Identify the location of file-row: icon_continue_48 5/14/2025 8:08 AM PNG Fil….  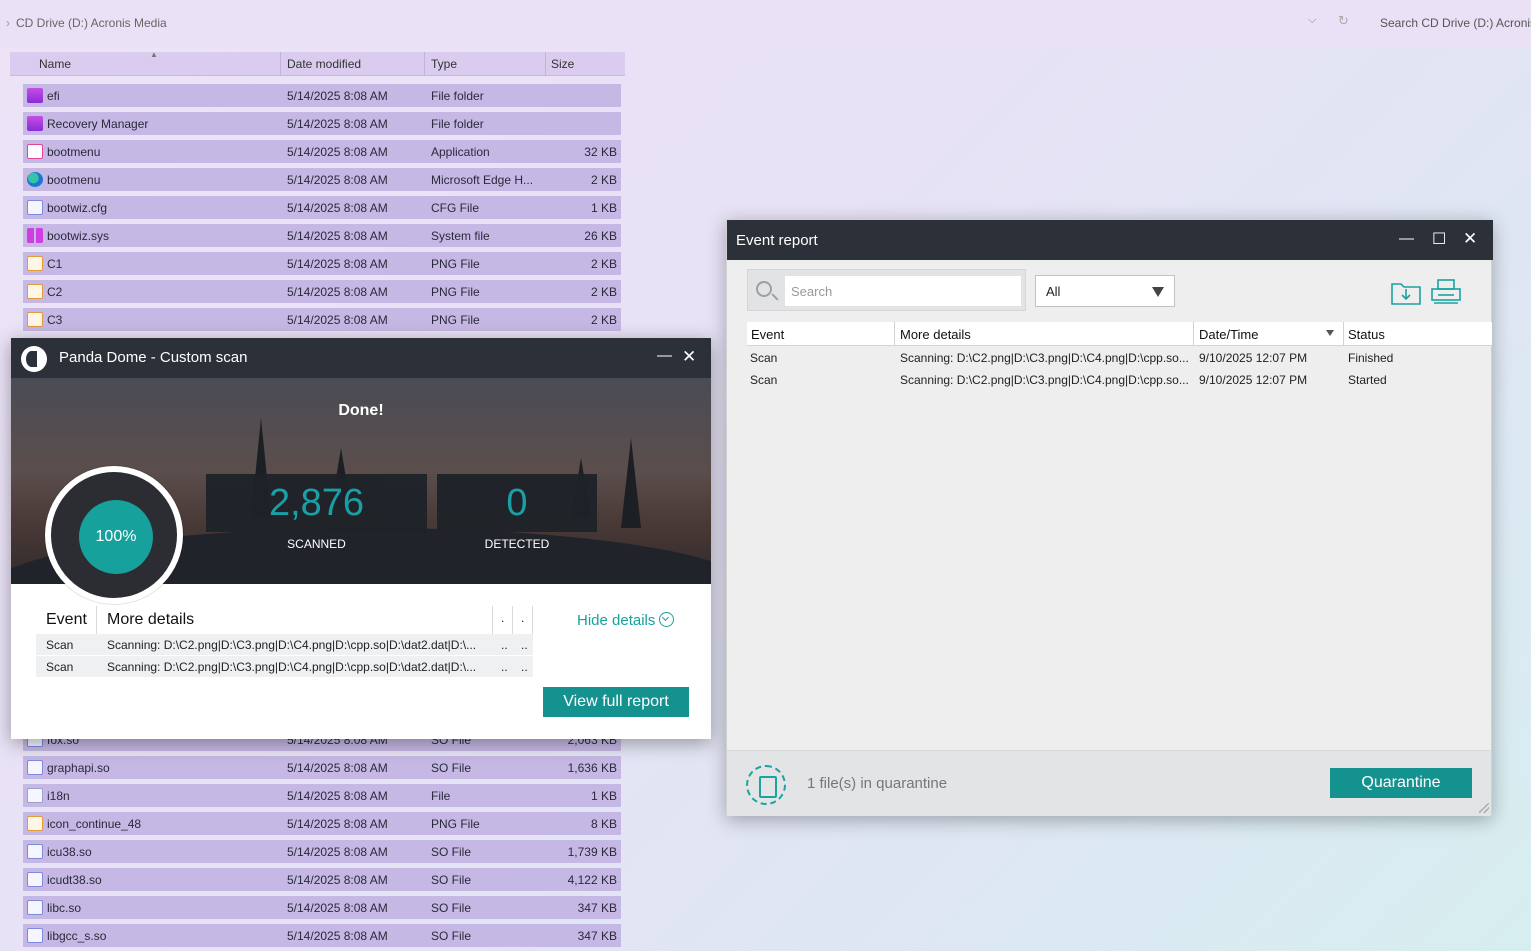
(322, 823).